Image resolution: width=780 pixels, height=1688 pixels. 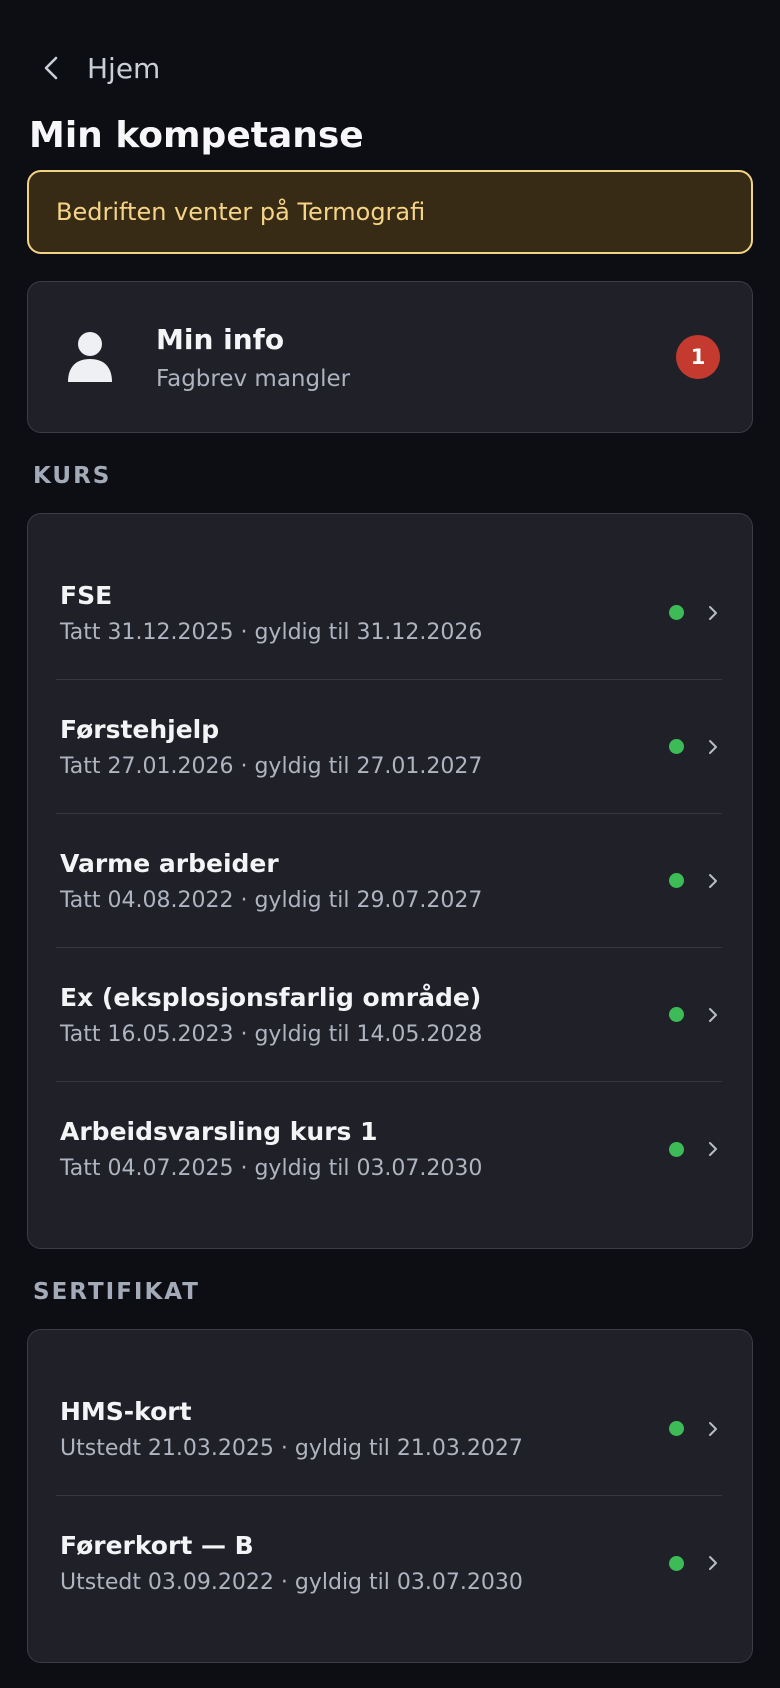 What do you see at coordinates (196, 135) in the screenshot?
I see `page-title: Min kompetanse` at bounding box center [196, 135].